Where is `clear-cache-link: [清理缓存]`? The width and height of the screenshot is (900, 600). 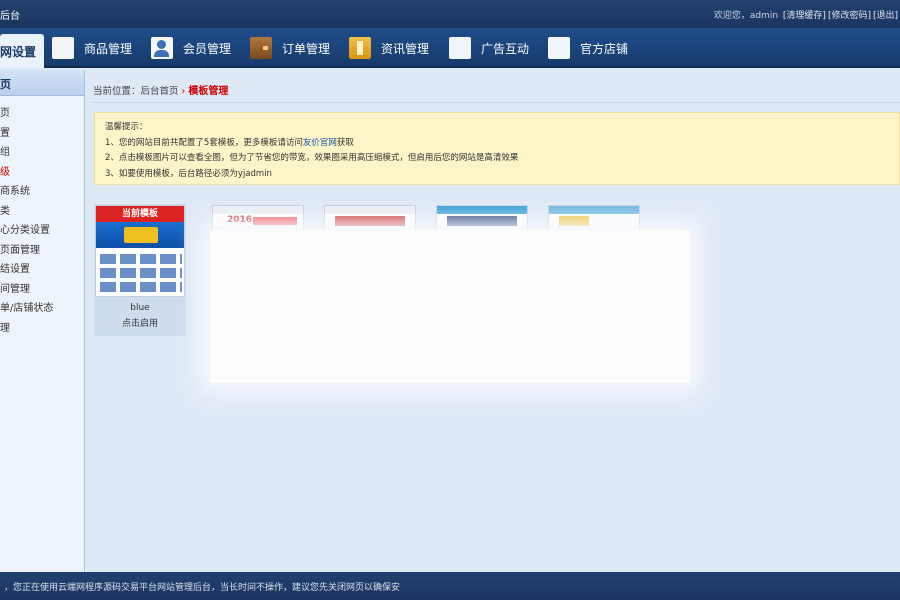 clear-cache-link: [清理缓存] is located at coordinates (804, 16).